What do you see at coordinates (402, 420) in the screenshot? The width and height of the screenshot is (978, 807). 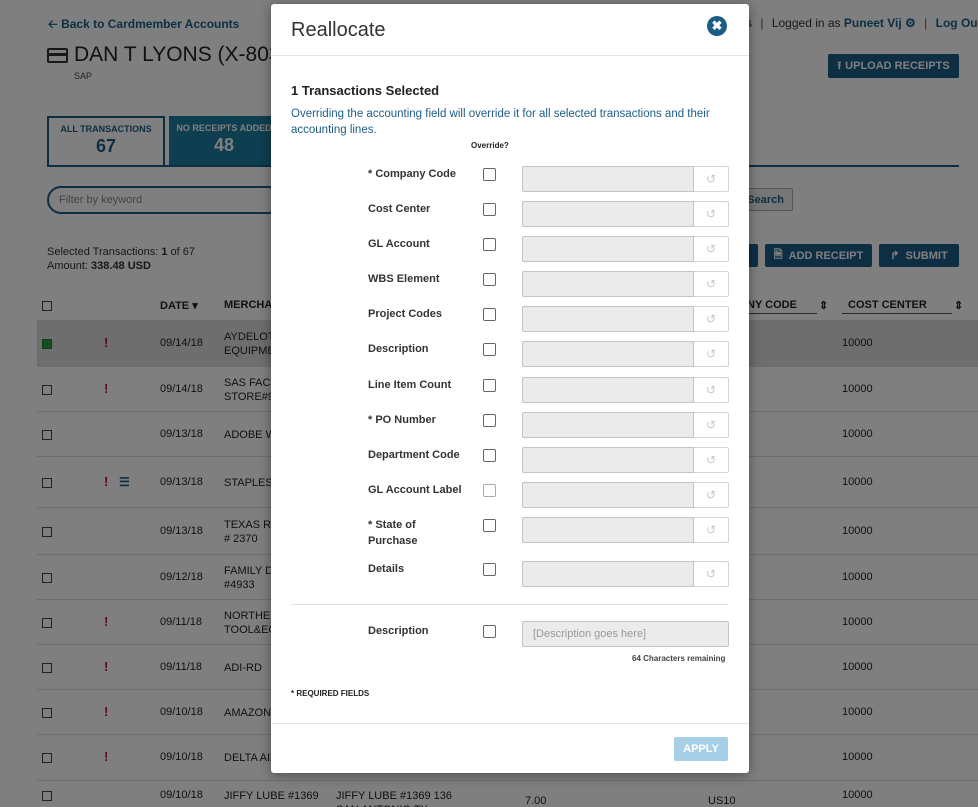 I see `field-label: * PO Number` at bounding box center [402, 420].